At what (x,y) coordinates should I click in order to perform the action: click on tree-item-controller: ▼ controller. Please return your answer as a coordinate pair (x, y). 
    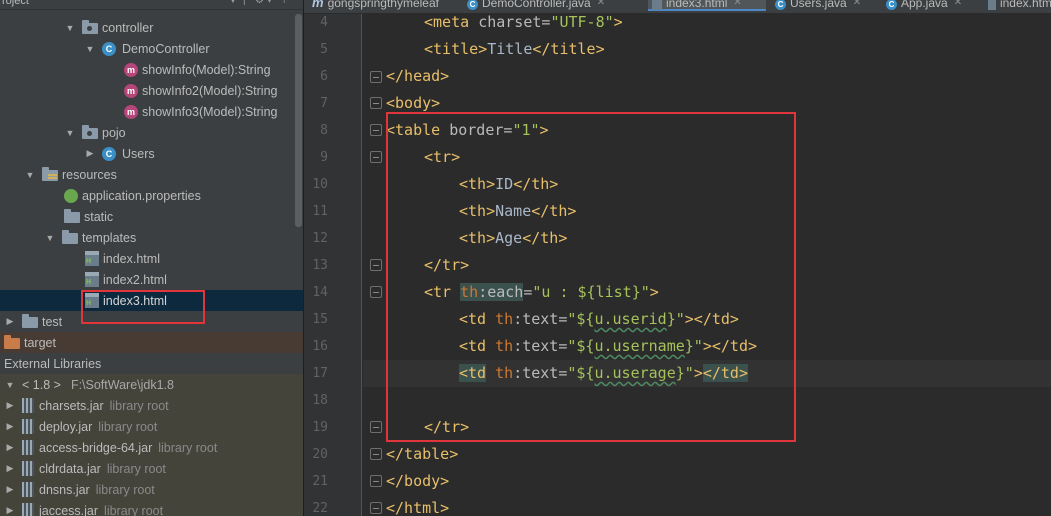
    Looking at the image, I should click on (151, 27).